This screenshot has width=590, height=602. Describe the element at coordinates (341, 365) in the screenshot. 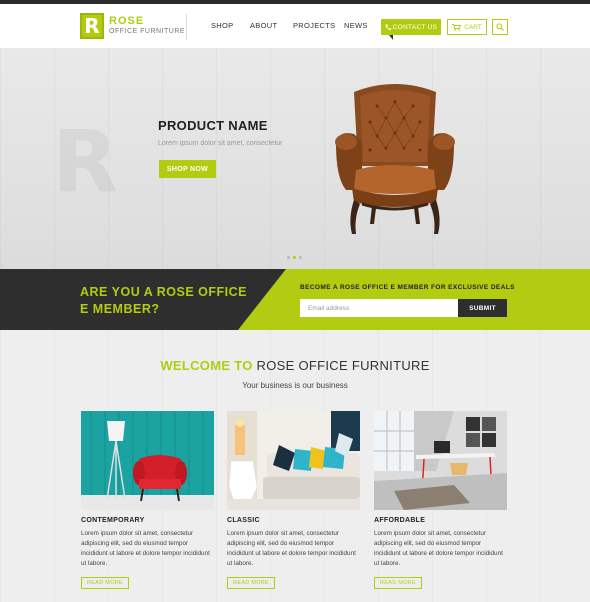

I see `welcome-title-rest: ROSE OFFICE FURNITURE` at that location.